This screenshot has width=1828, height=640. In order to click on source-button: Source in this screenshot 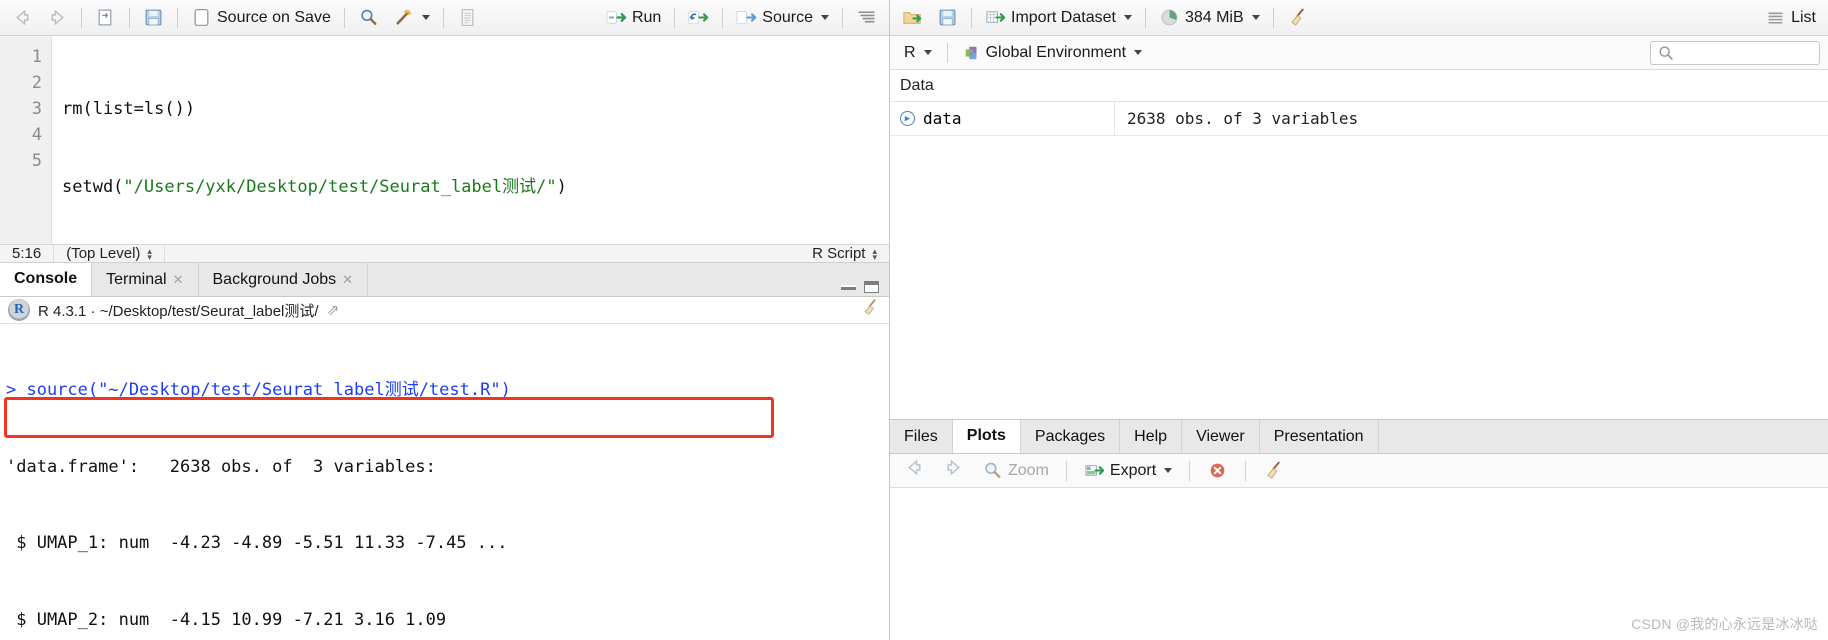, I will do `click(782, 18)`.